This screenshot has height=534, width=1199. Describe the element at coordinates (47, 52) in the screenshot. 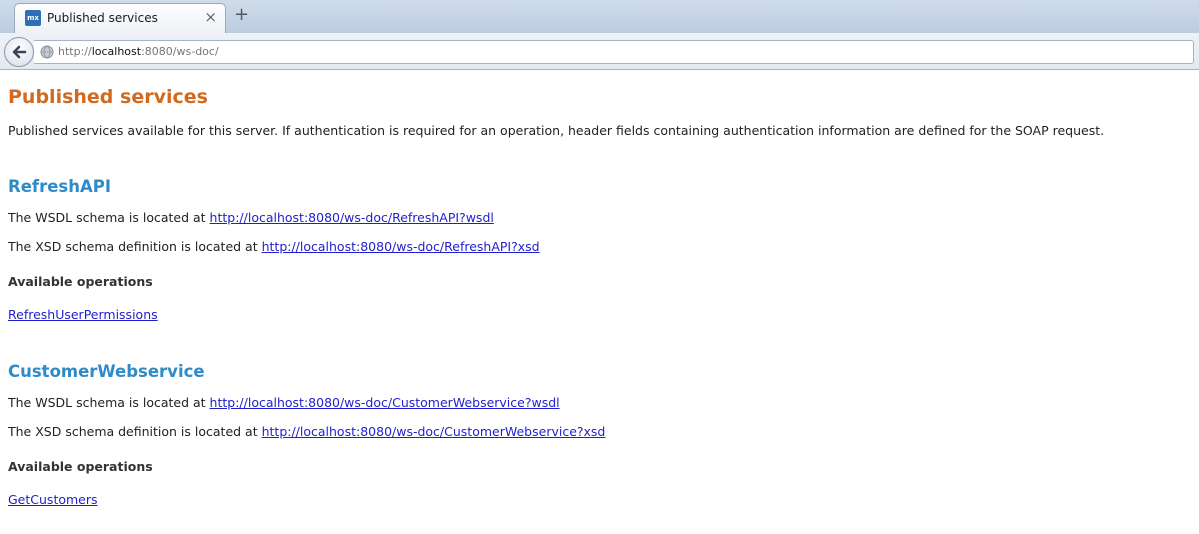

I see `globe-icon` at that location.